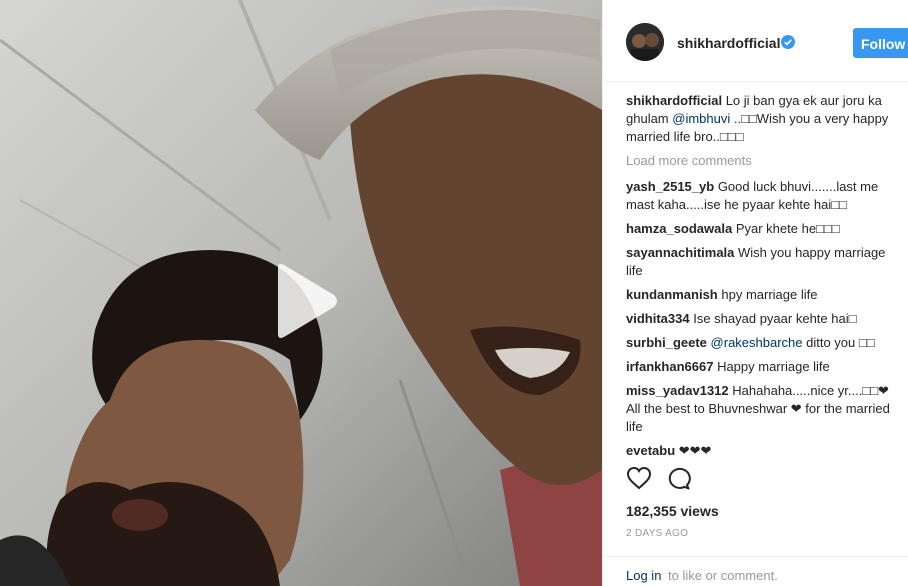 Image resolution: width=908 pixels, height=586 pixels. I want to click on comment-text: ❤❤❤, so click(695, 450).